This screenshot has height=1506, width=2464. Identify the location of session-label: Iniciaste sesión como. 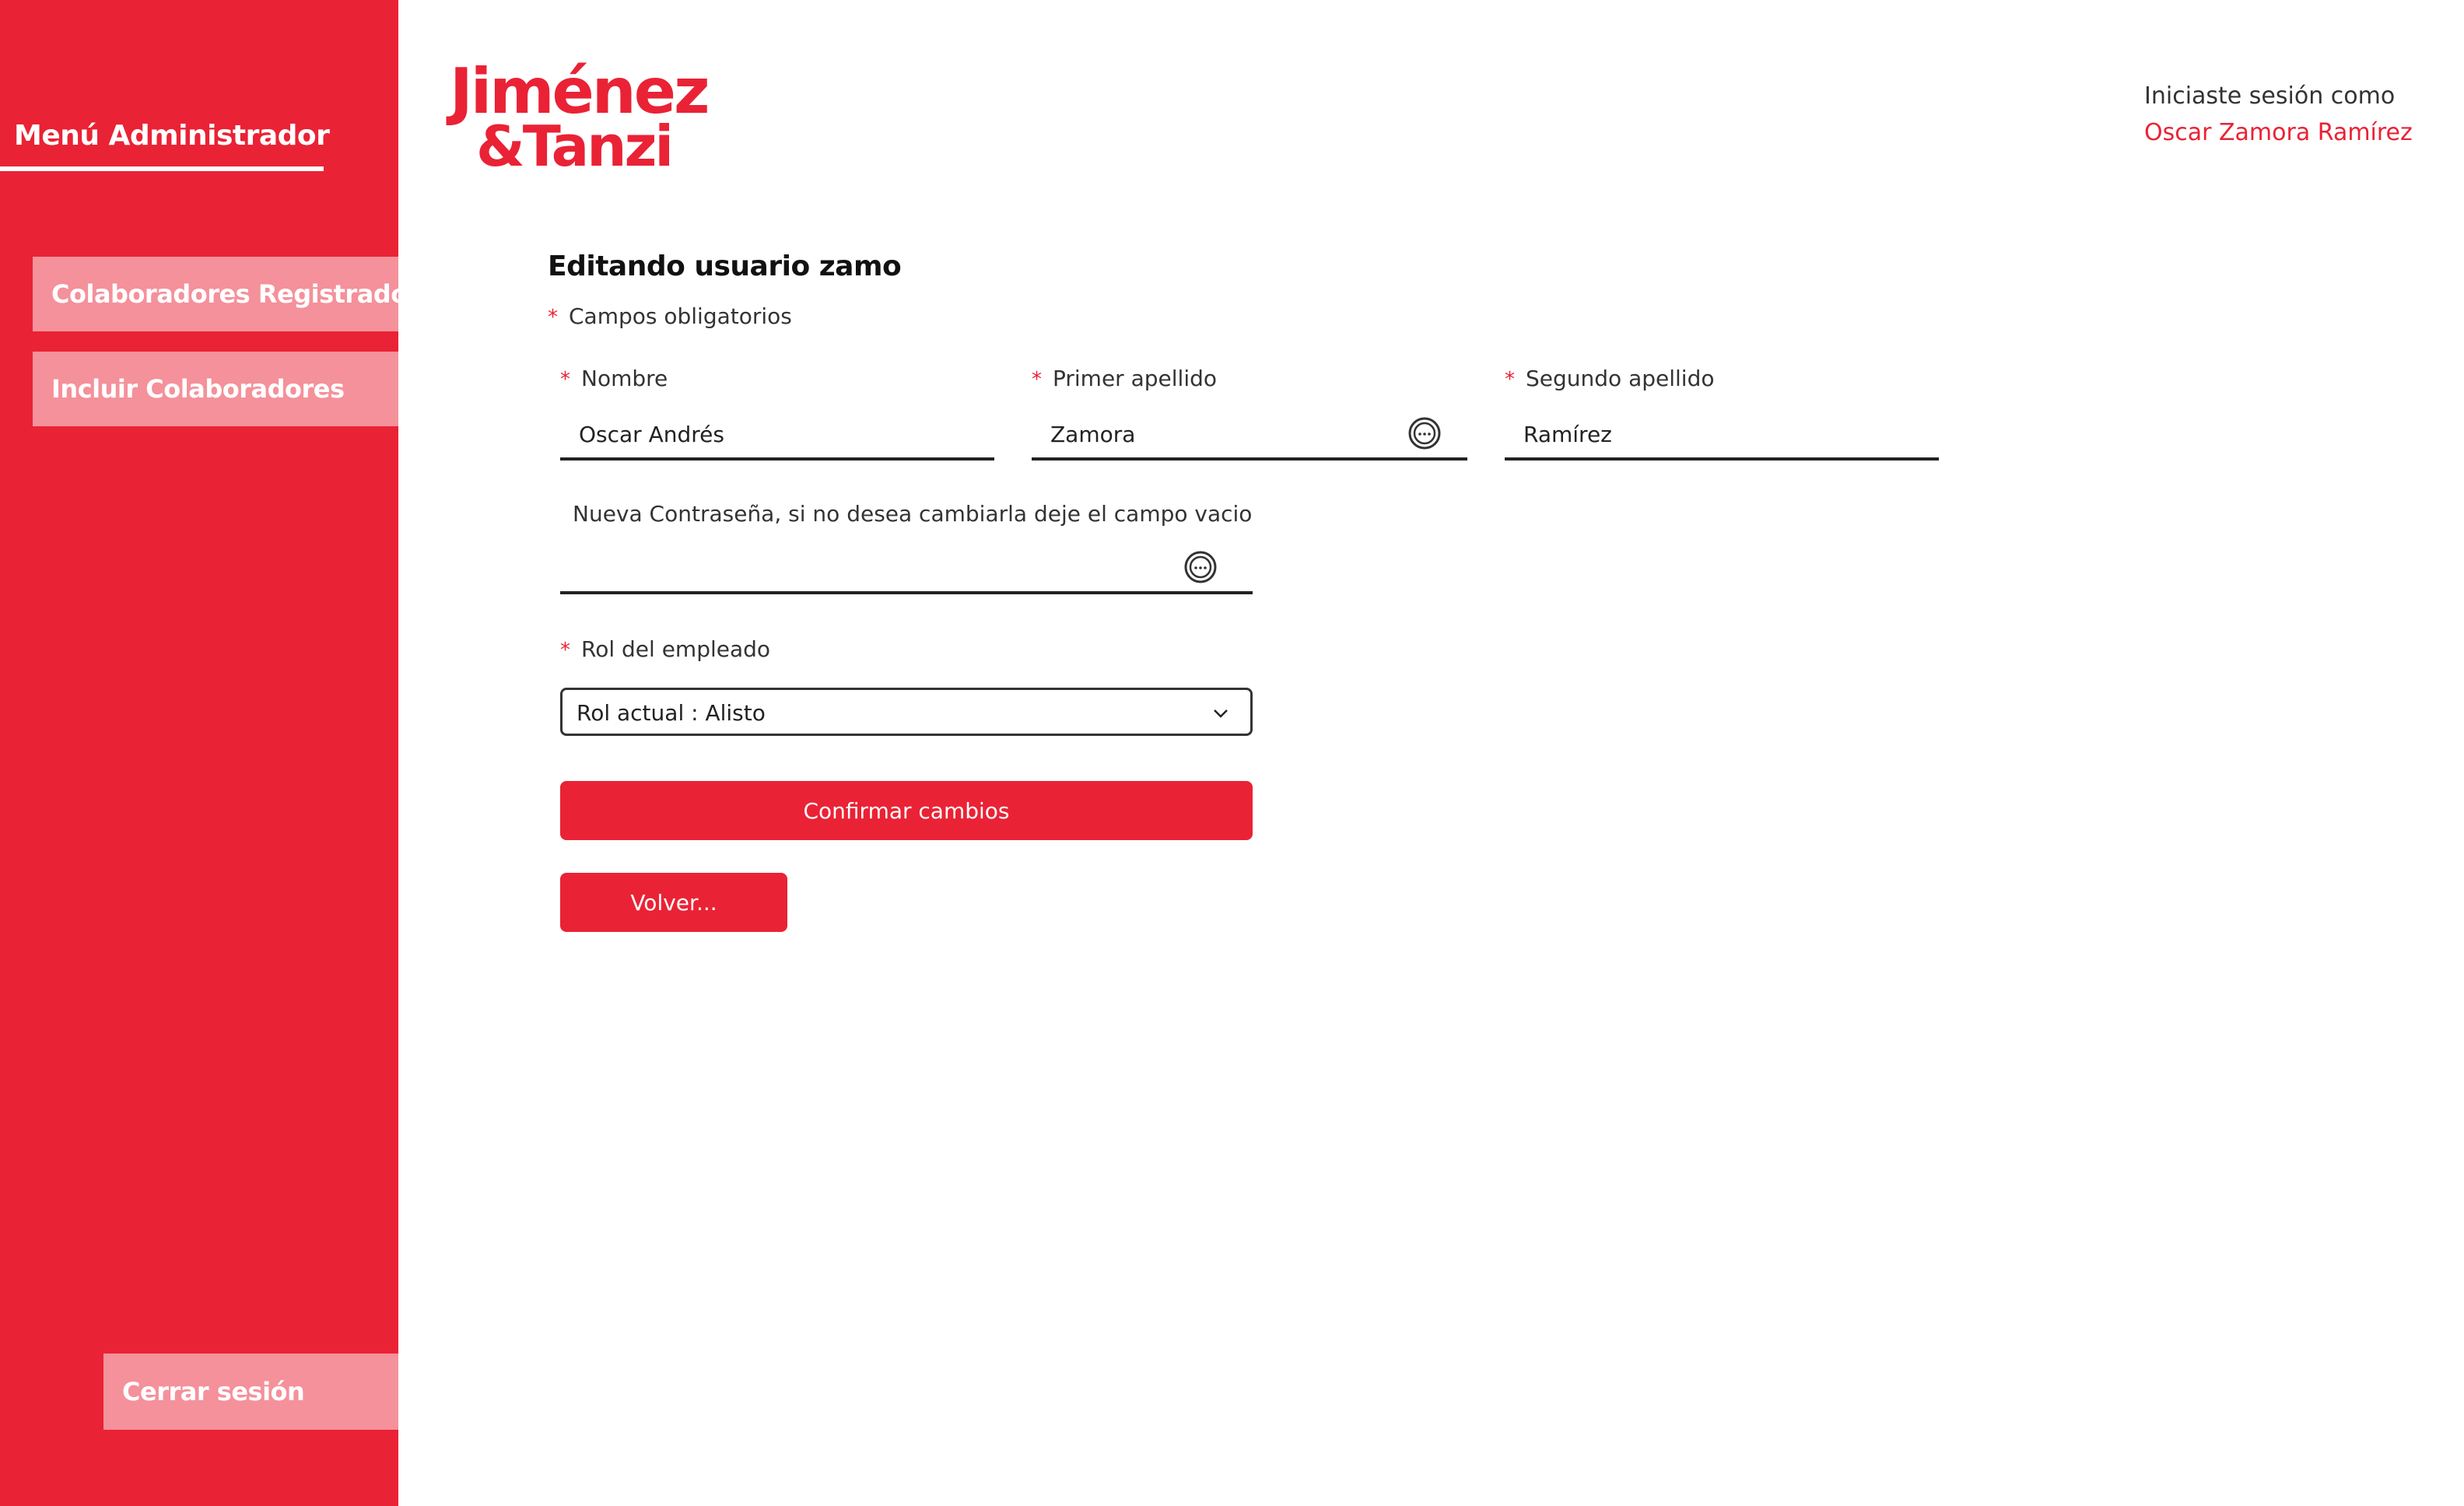
(2270, 96).